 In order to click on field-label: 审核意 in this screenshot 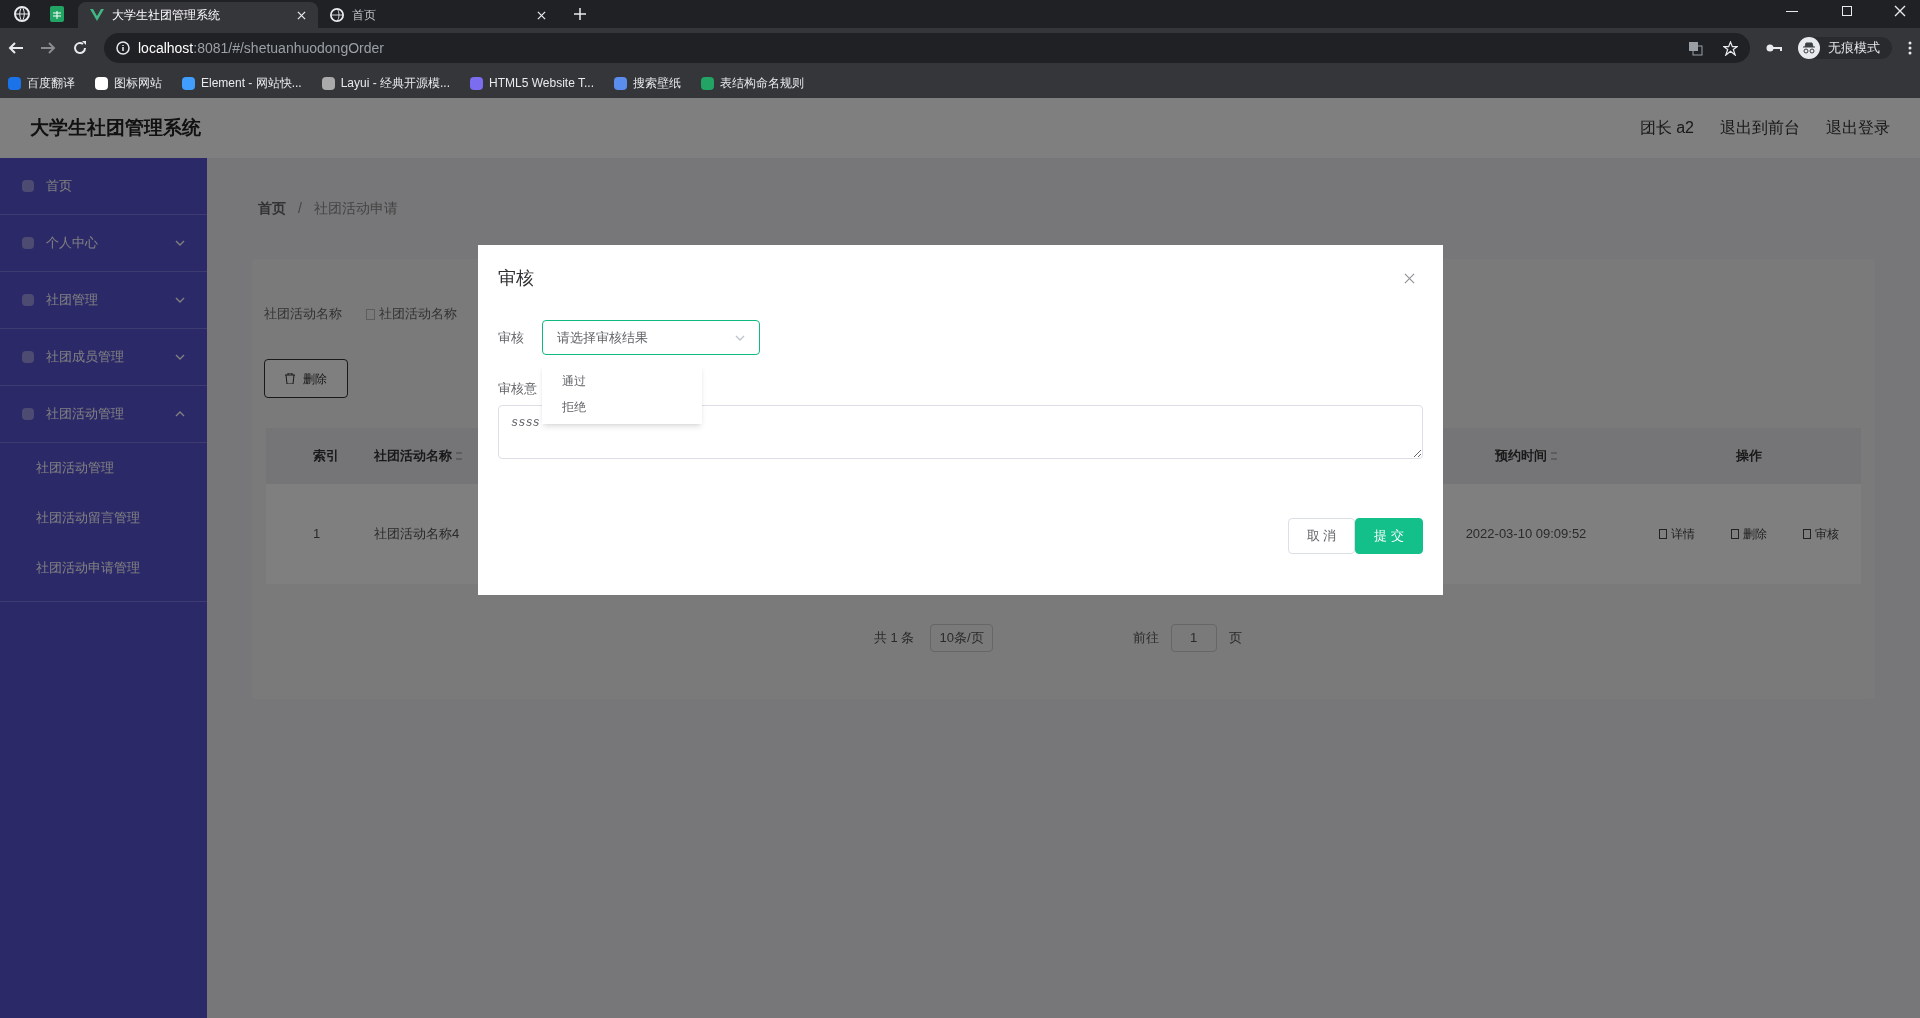, I will do `click(517, 389)`.